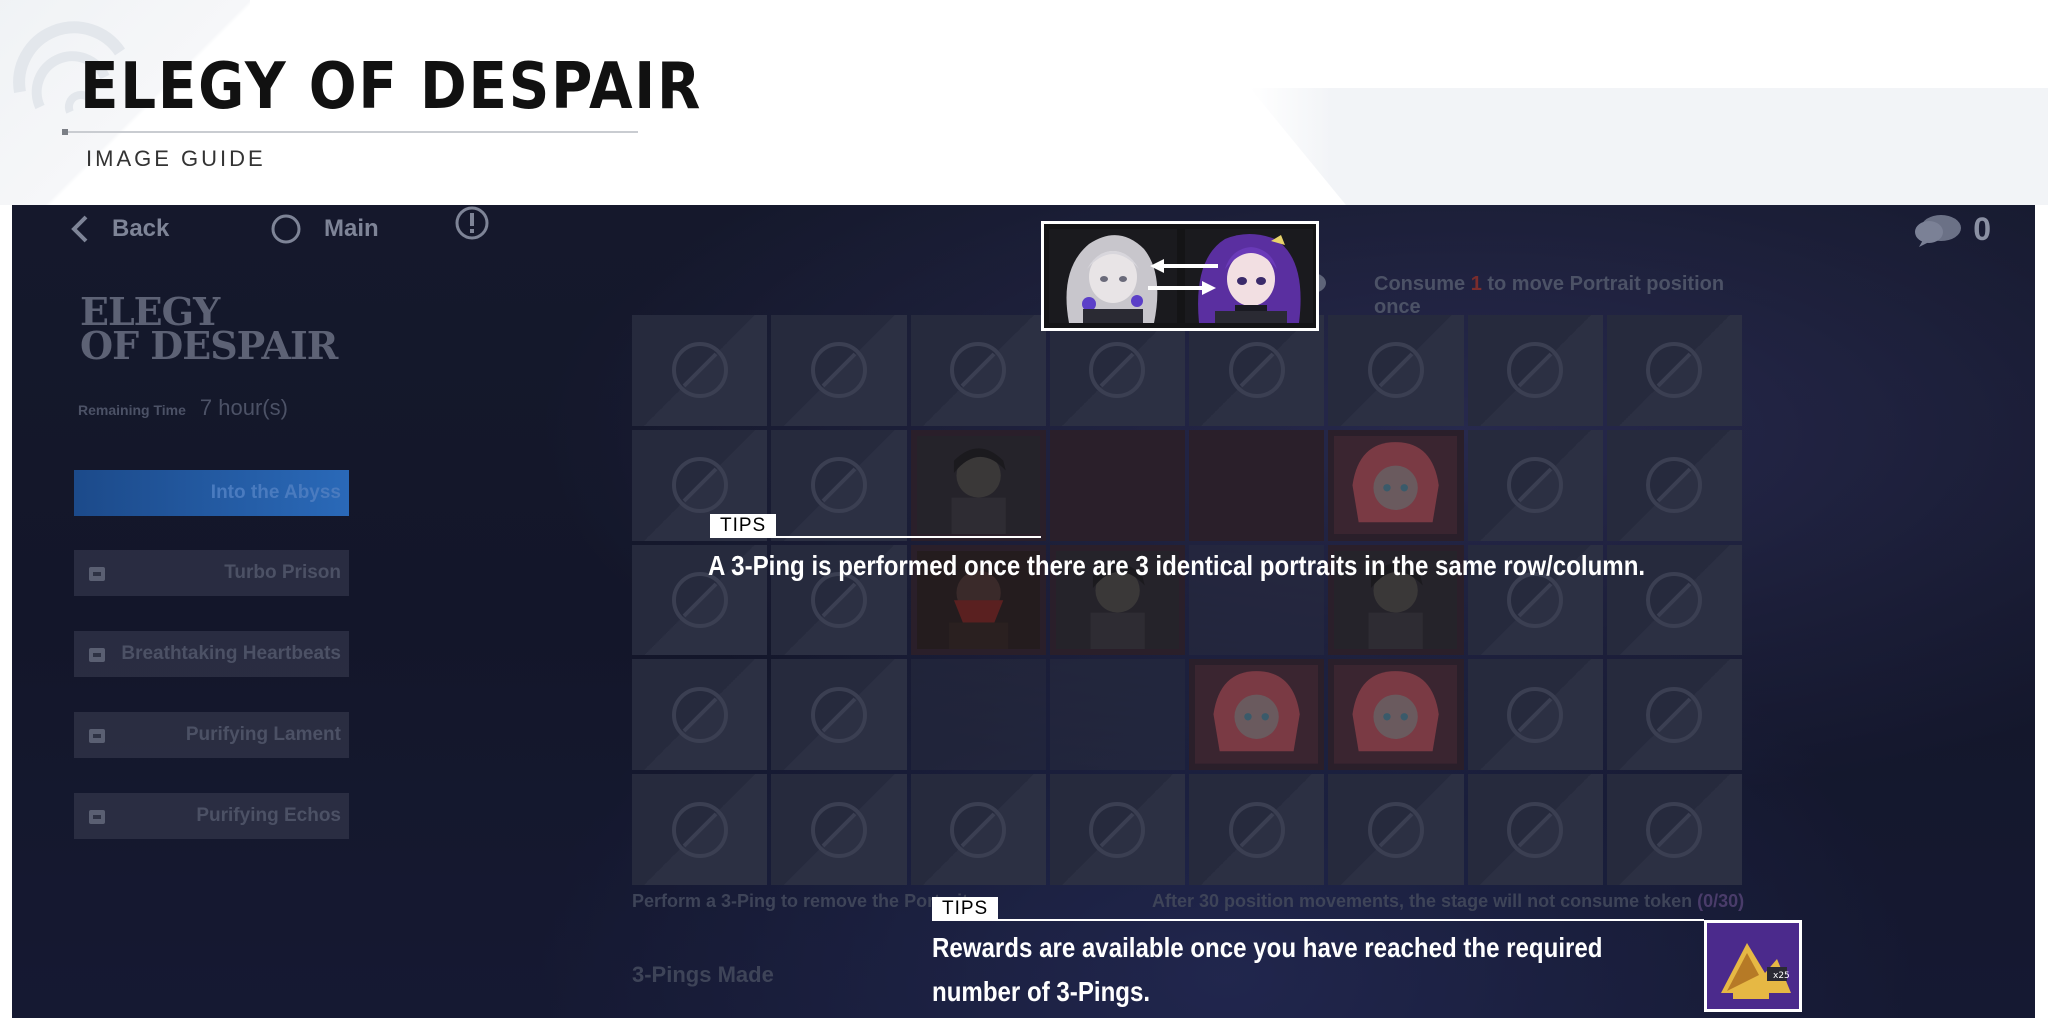  I want to click on consume-count: 1, so click(1476, 284).